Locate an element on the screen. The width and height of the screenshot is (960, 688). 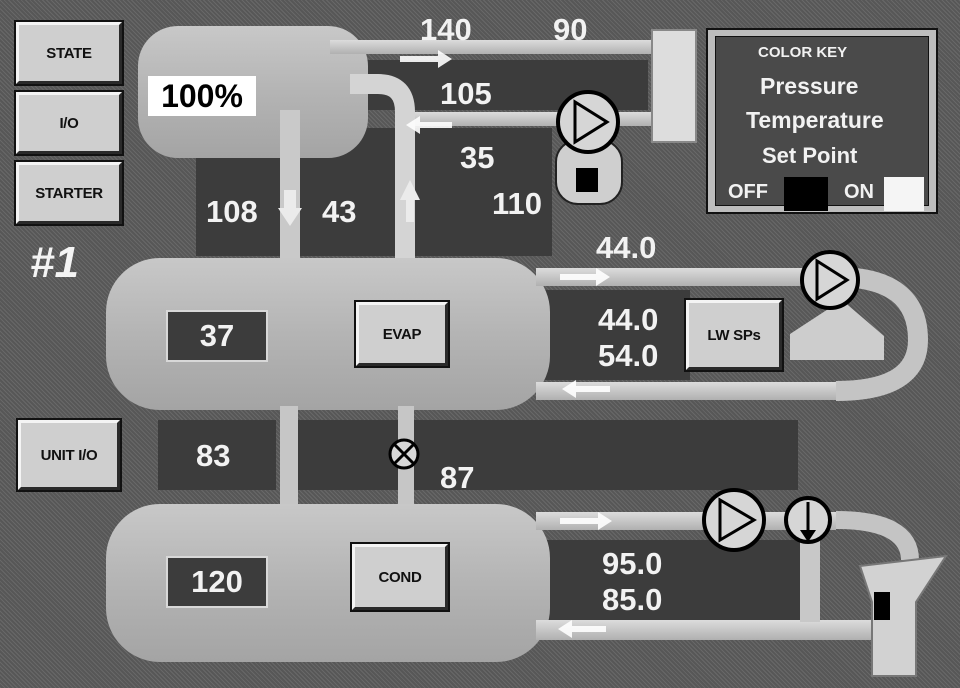
color-key-on-label: ON is located at coordinates (859, 192).